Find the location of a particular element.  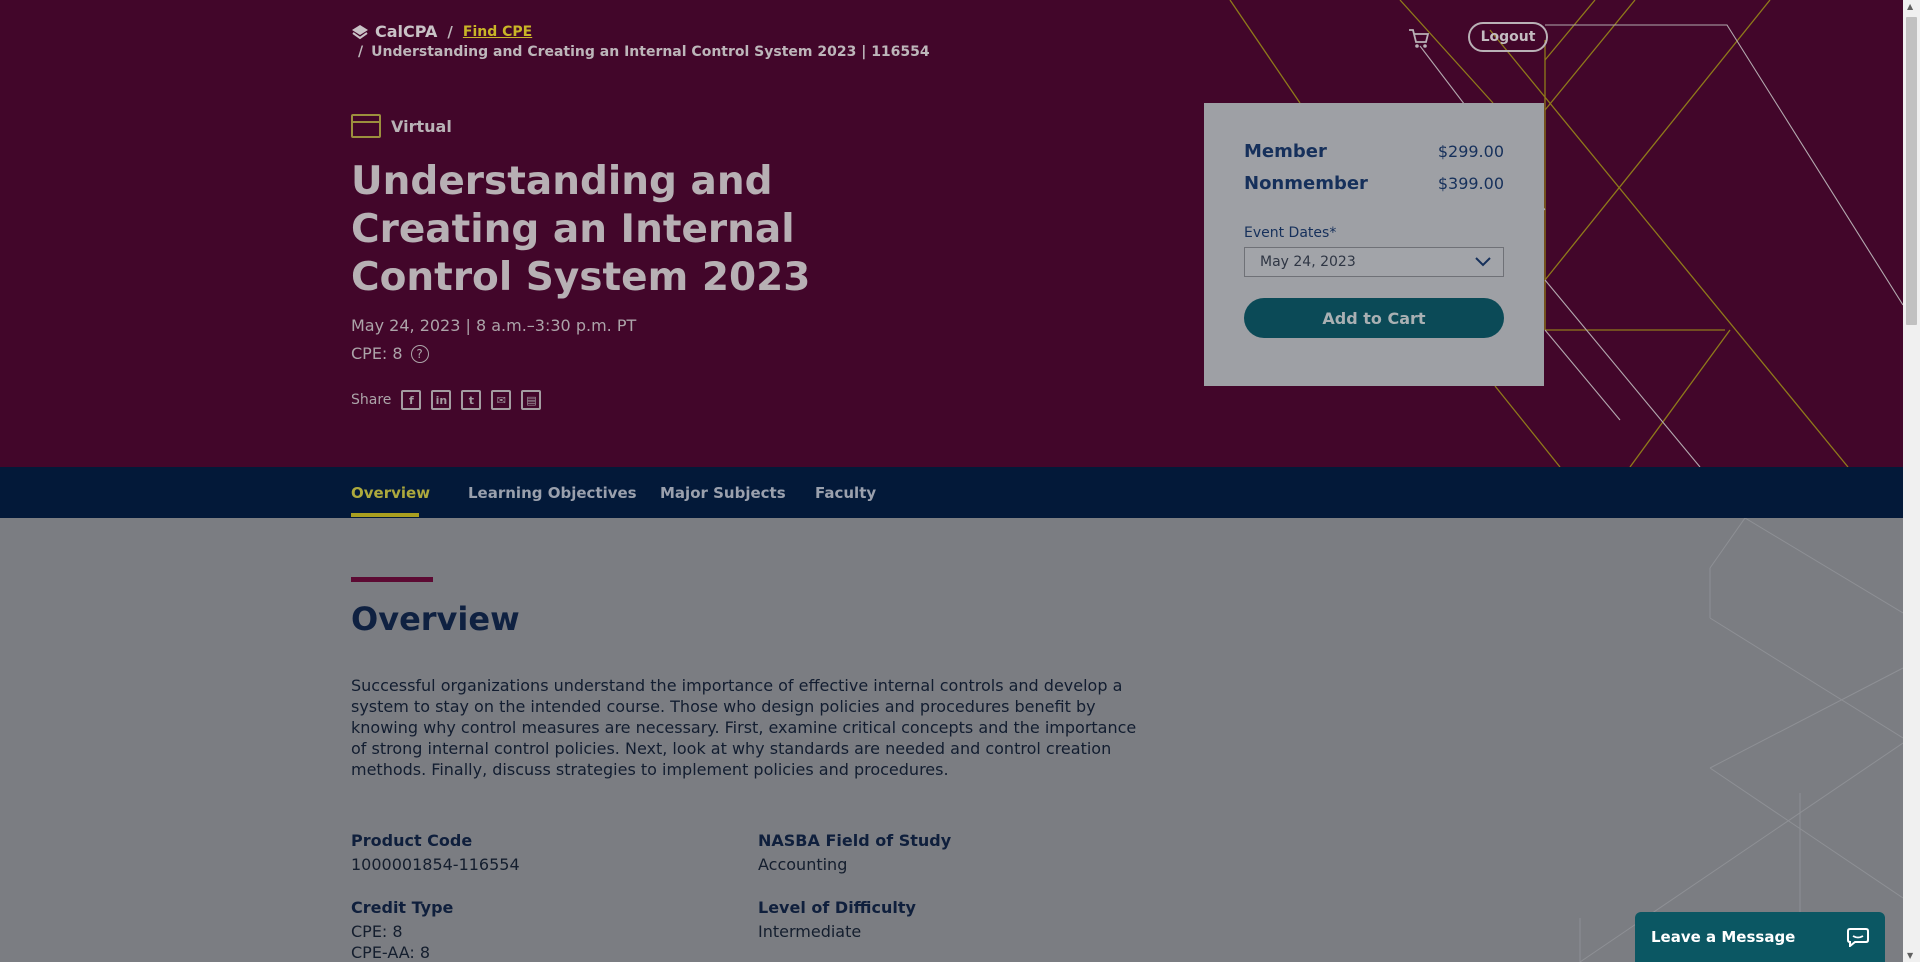

scrollbar-thumb is located at coordinates (1911, 171).